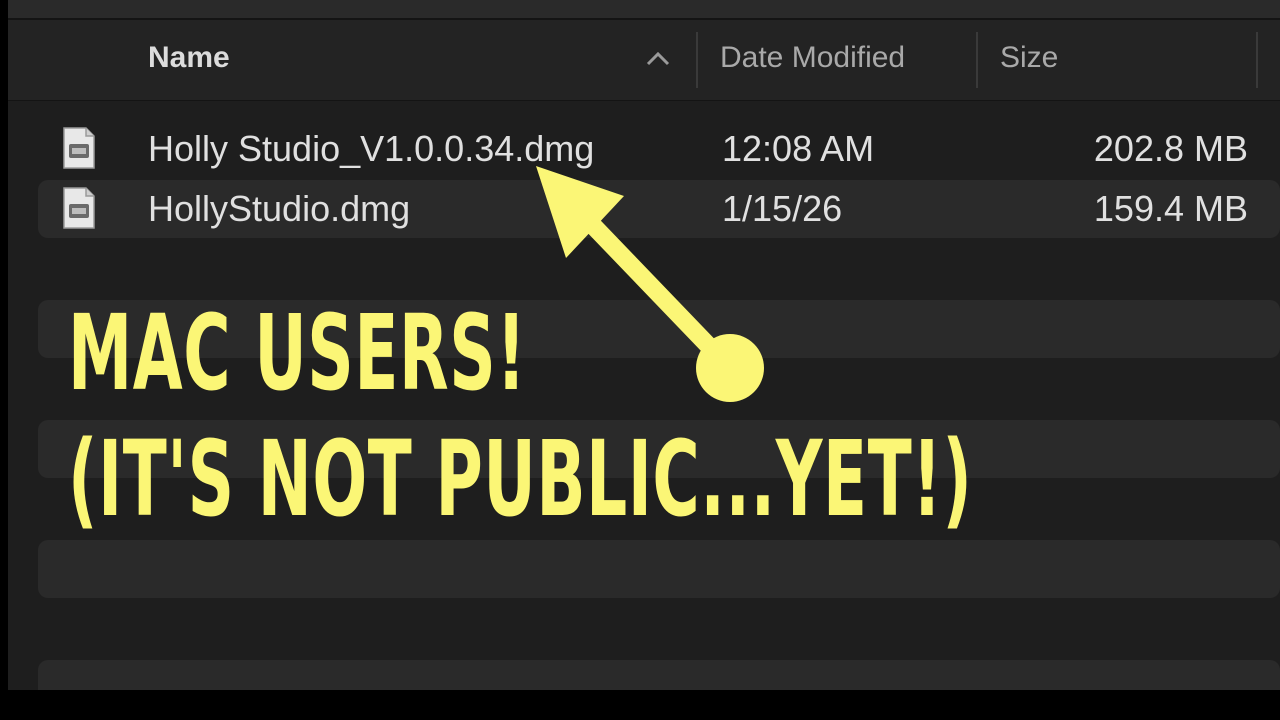 The image size is (1280, 720). What do you see at coordinates (1170, 148) in the screenshot?
I see `file-size: 202.8 MB` at bounding box center [1170, 148].